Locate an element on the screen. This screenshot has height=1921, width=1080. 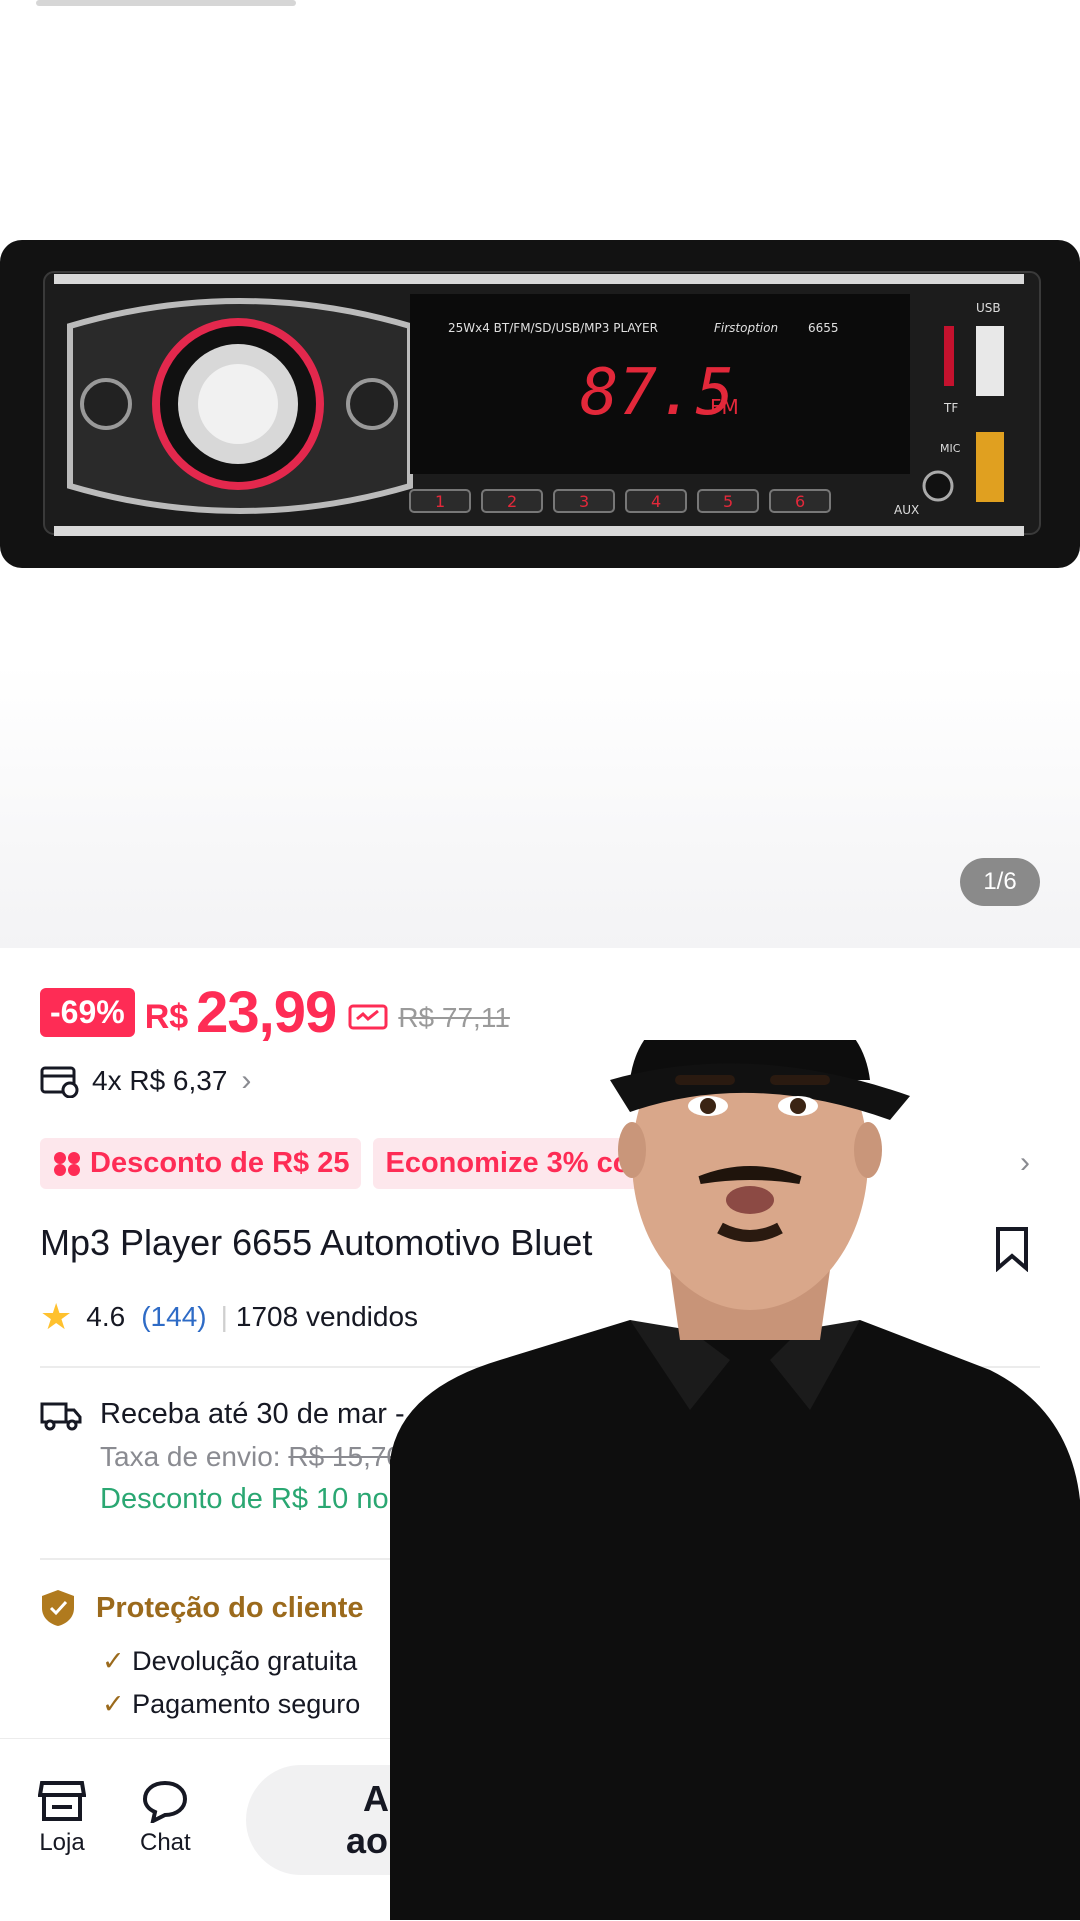
review-count: (144) is located at coordinates (174, 1316).